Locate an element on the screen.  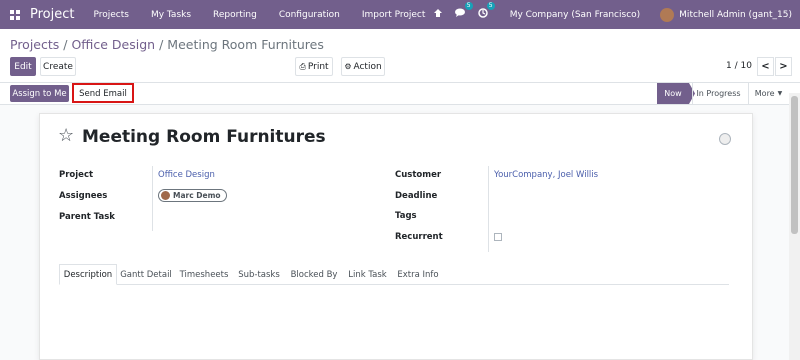
scrollbar-thumb is located at coordinates (794, 165).